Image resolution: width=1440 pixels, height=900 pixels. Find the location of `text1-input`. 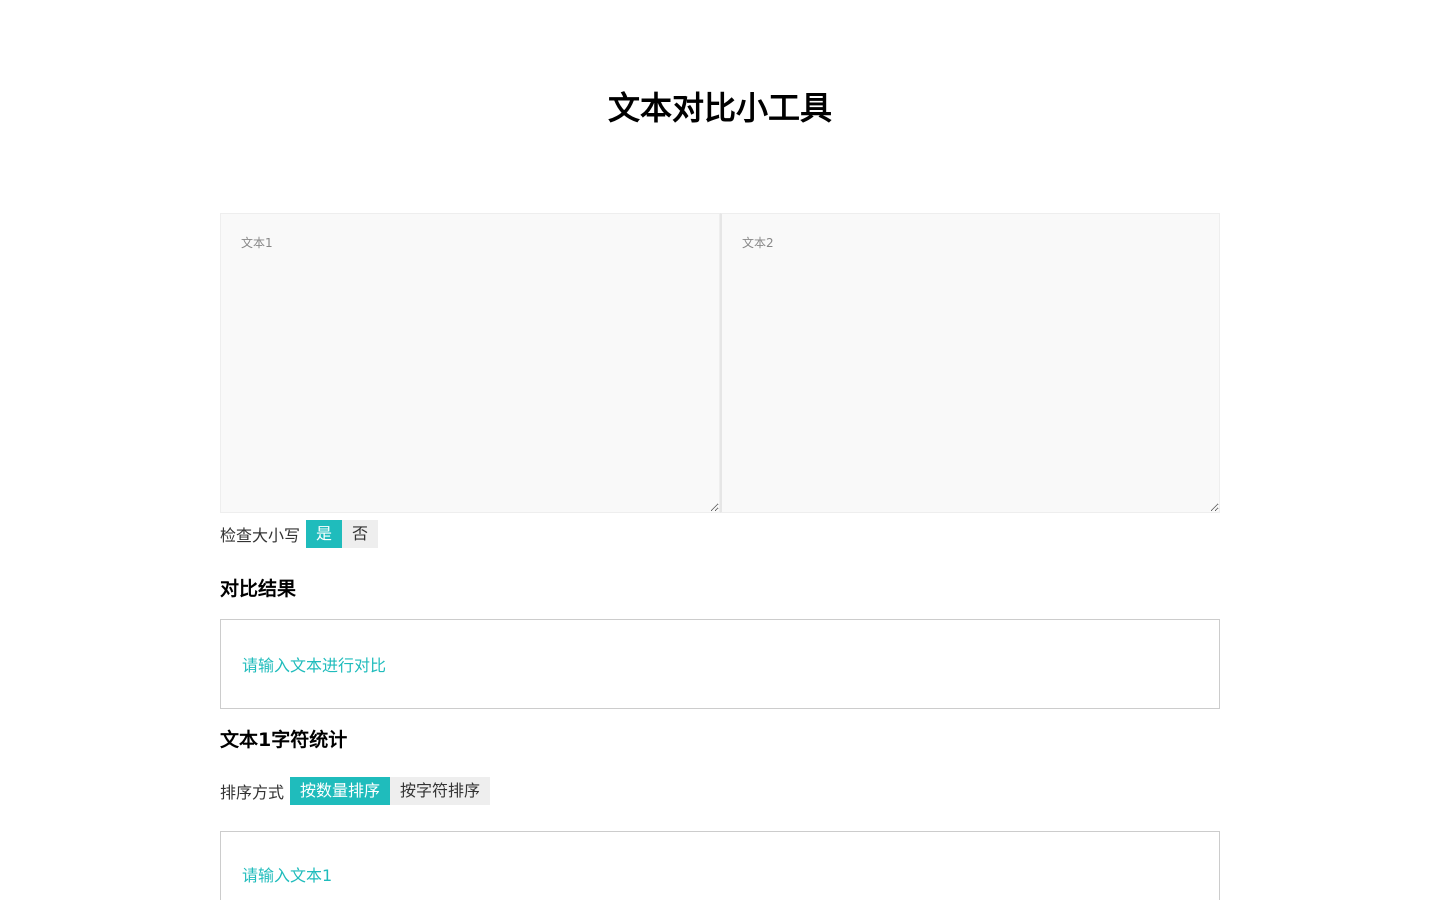

text1-input is located at coordinates (470, 363).